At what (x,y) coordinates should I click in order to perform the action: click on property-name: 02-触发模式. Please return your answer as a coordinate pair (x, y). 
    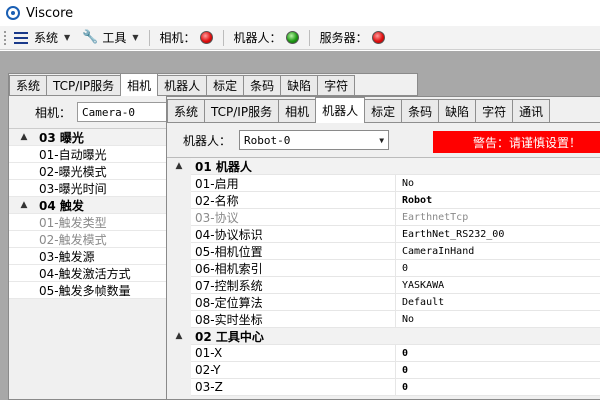
    Looking at the image, I should click on (73, 239).